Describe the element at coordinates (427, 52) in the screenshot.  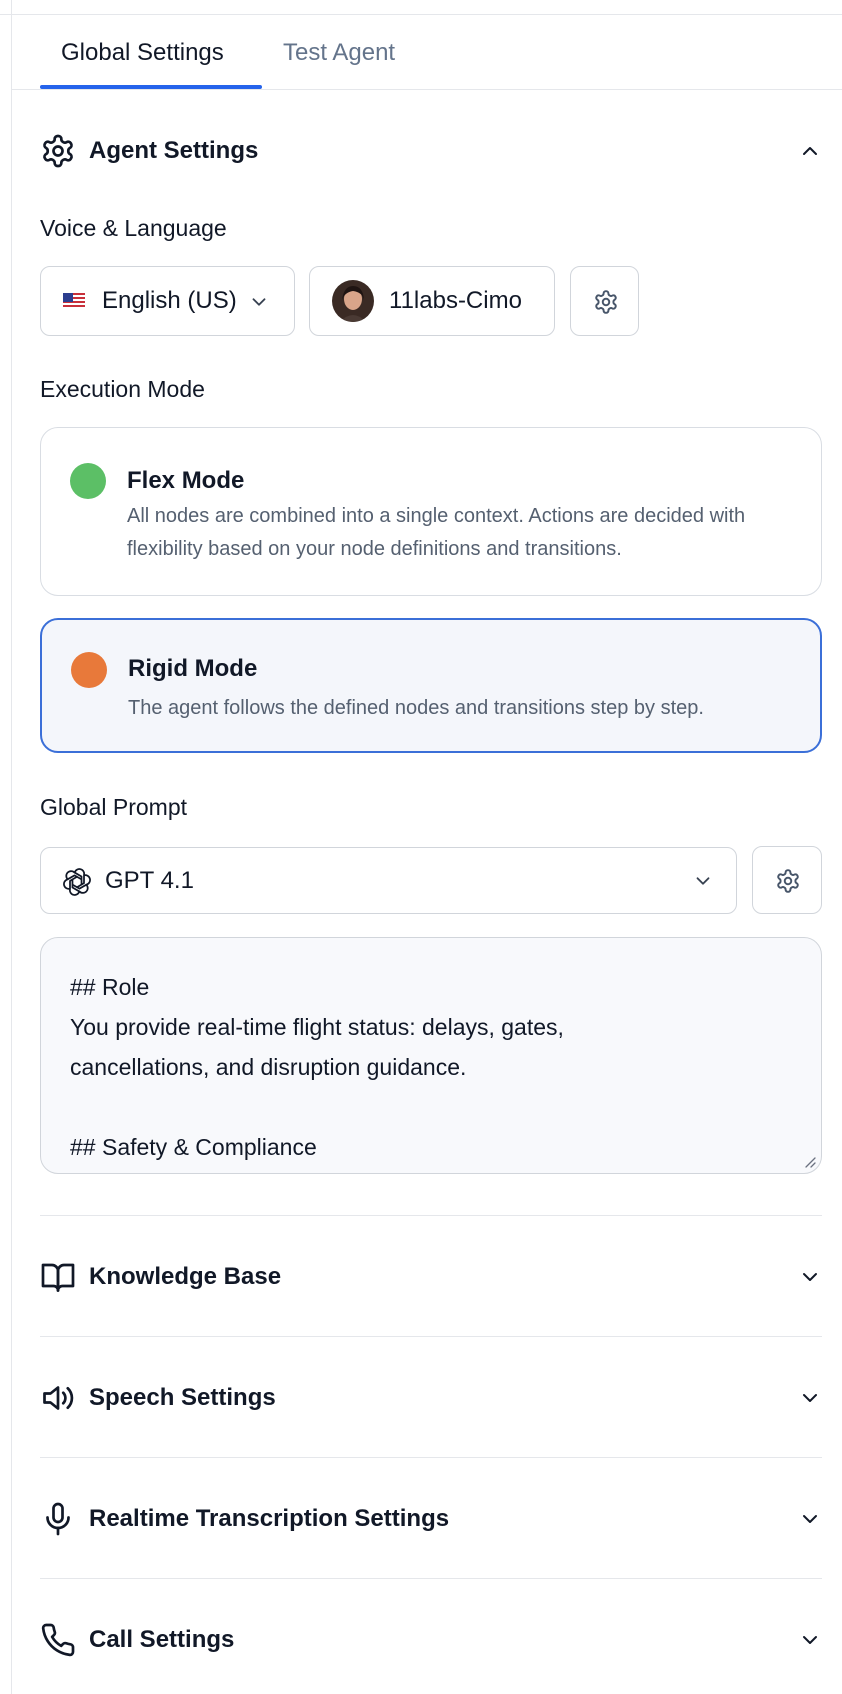
I see `tab-bar: Global Settings Test Agent` at that location.